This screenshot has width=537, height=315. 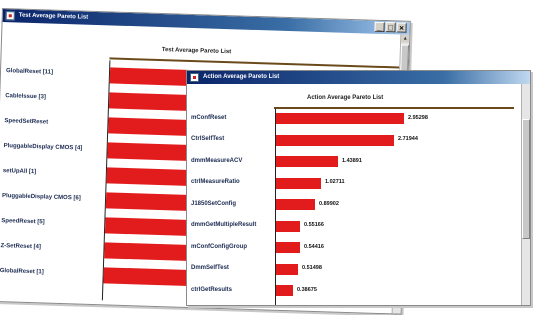 I want to click on bar-value-label: 0.54416, so click(x=314, y=246).